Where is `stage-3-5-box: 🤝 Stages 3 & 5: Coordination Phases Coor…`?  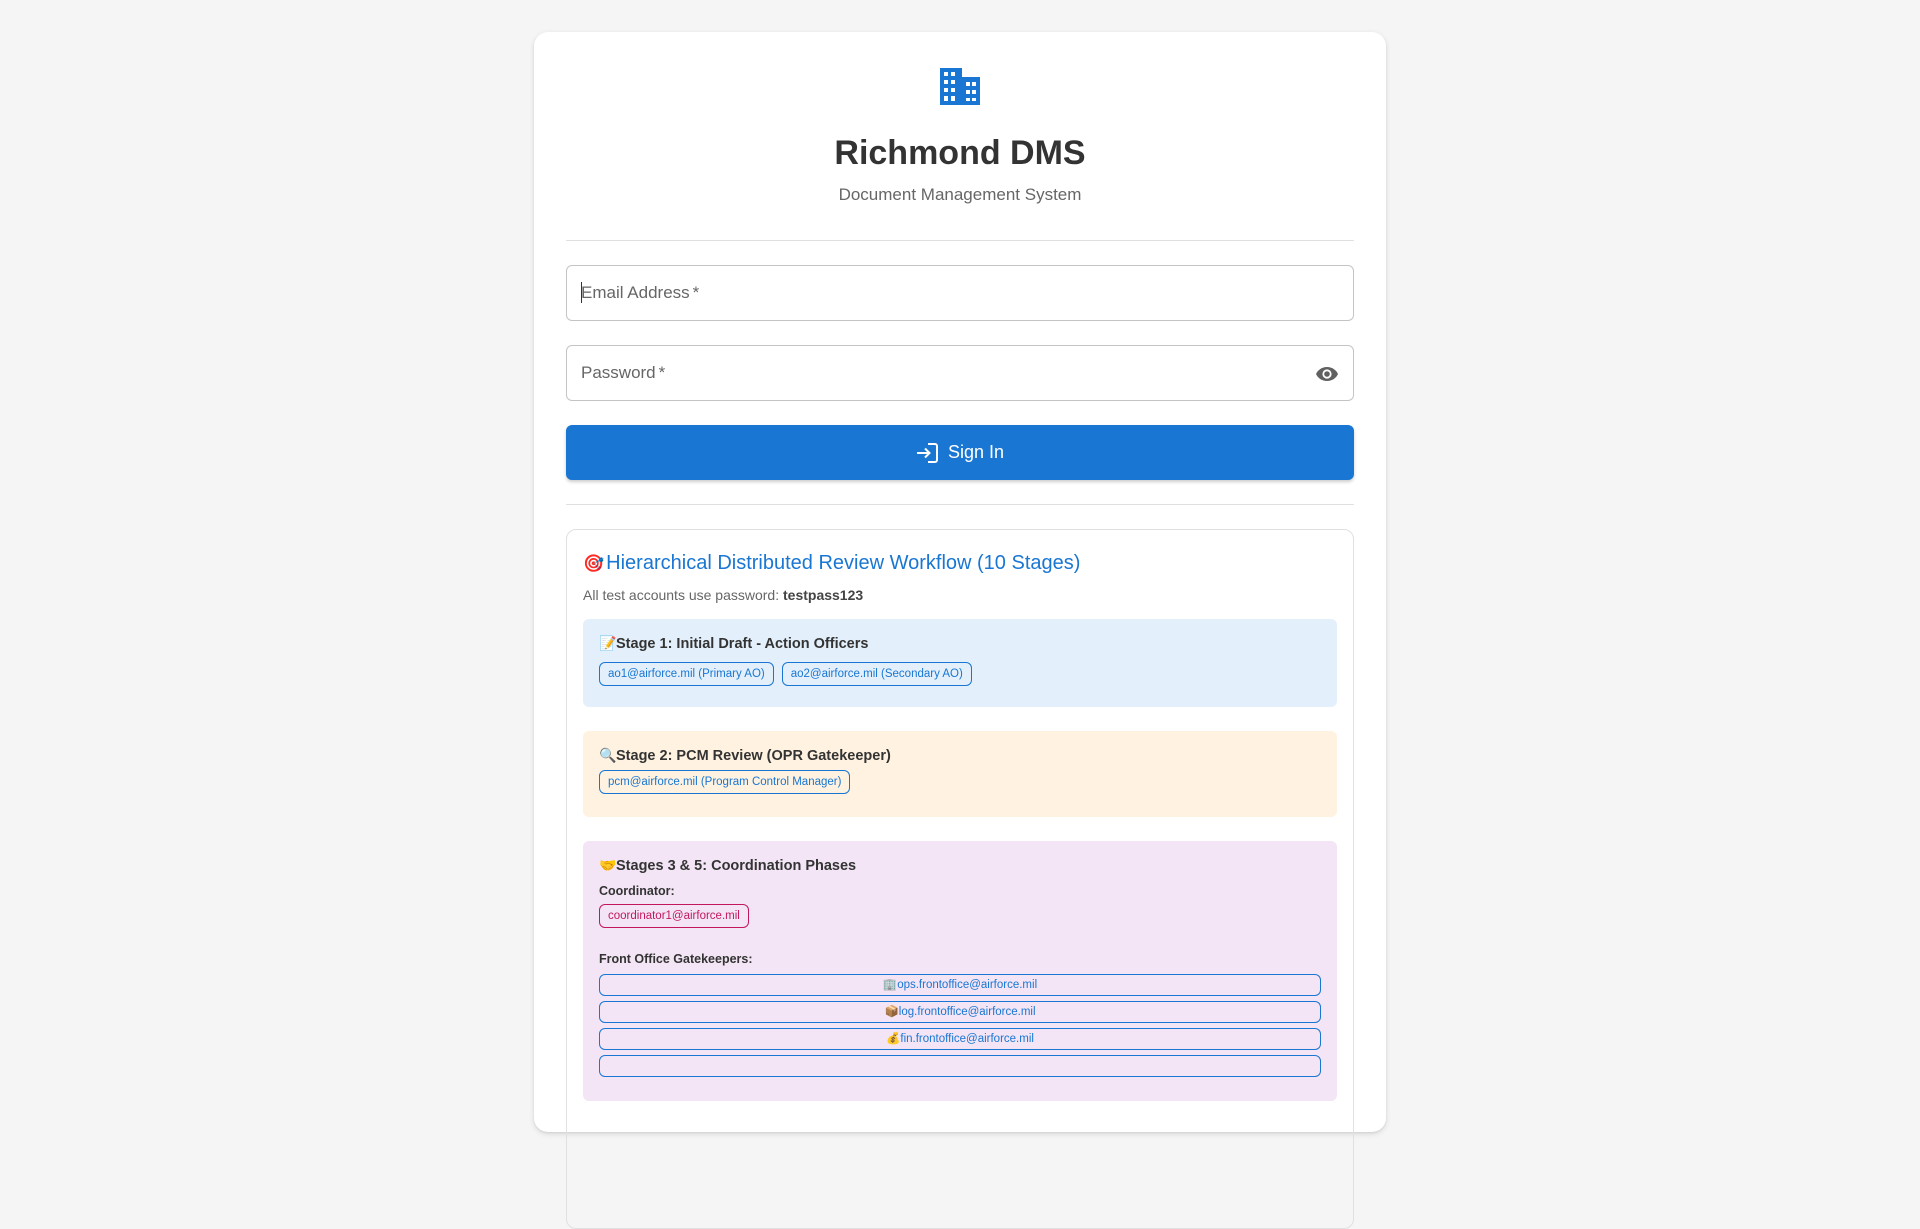 stage-3-5-box: 🤝 Stages 3 & 5: Coordination Phases Coor… is located at coordinates (960, 971).